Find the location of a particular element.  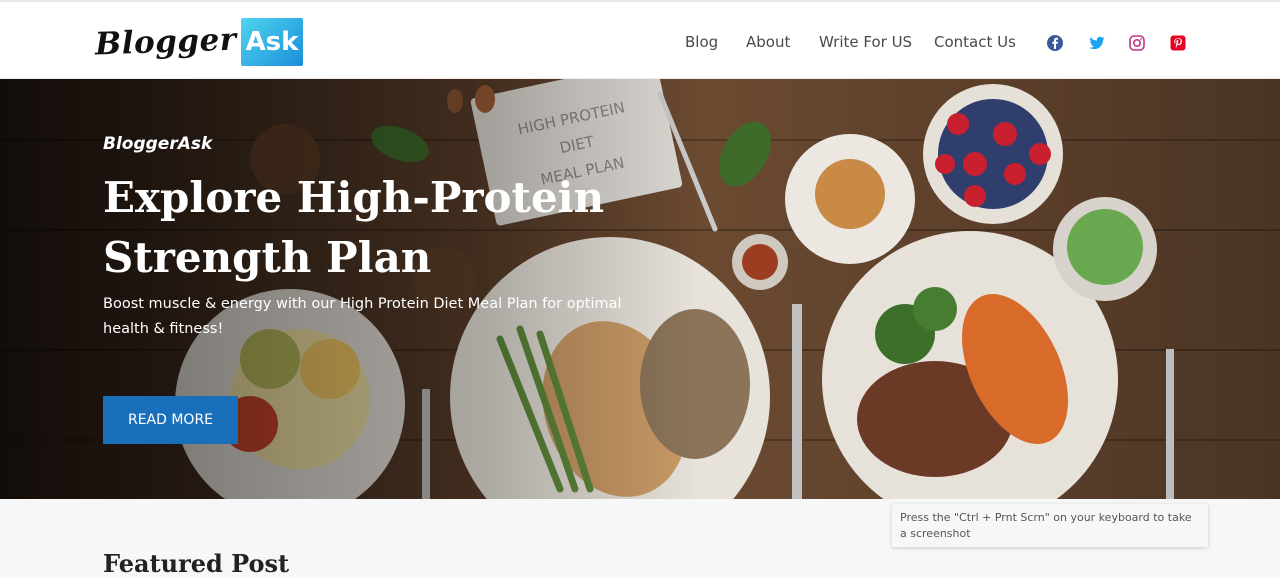

hero-title: Explore High-Protein Strength Plan is located at coordinates (354, 227).